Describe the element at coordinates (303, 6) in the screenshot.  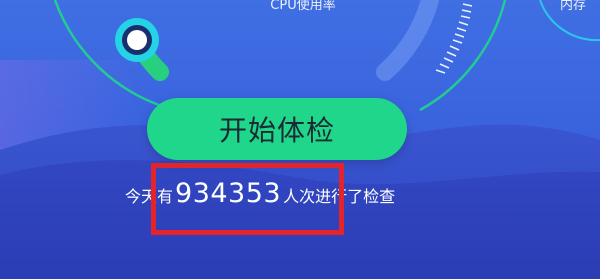
I see `cpu-usage-label: CPU使用率` at that location.